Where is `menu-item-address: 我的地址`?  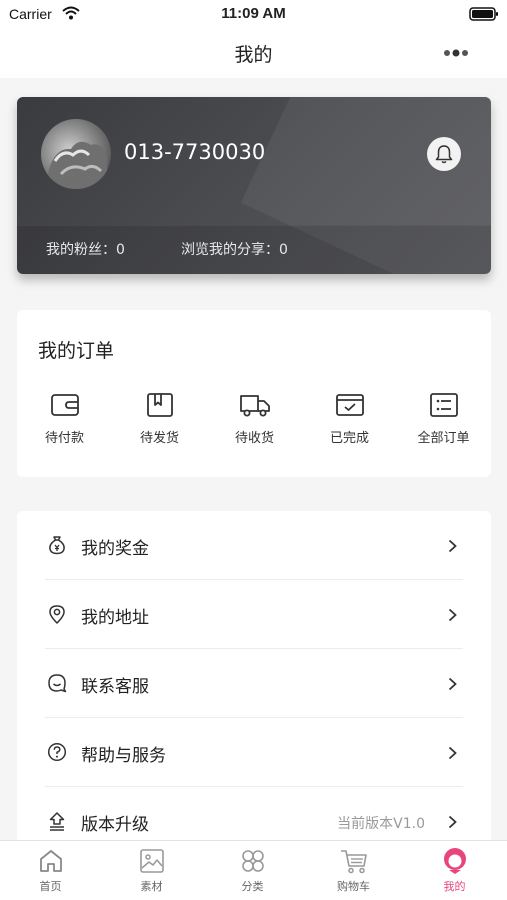
menu-item-address: 我的地址 is located at coordinates (254, 614).